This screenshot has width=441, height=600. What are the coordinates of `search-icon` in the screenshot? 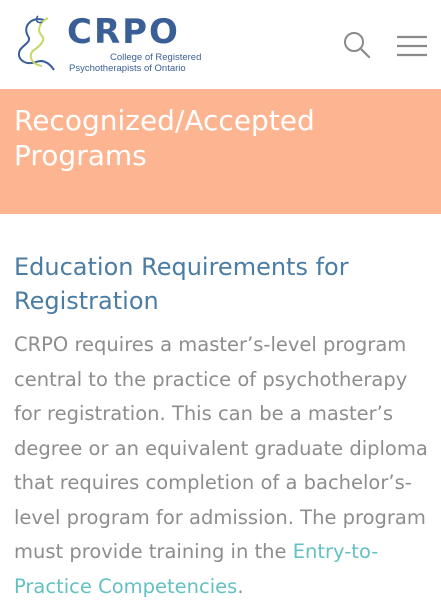 It's located at (357, 45).